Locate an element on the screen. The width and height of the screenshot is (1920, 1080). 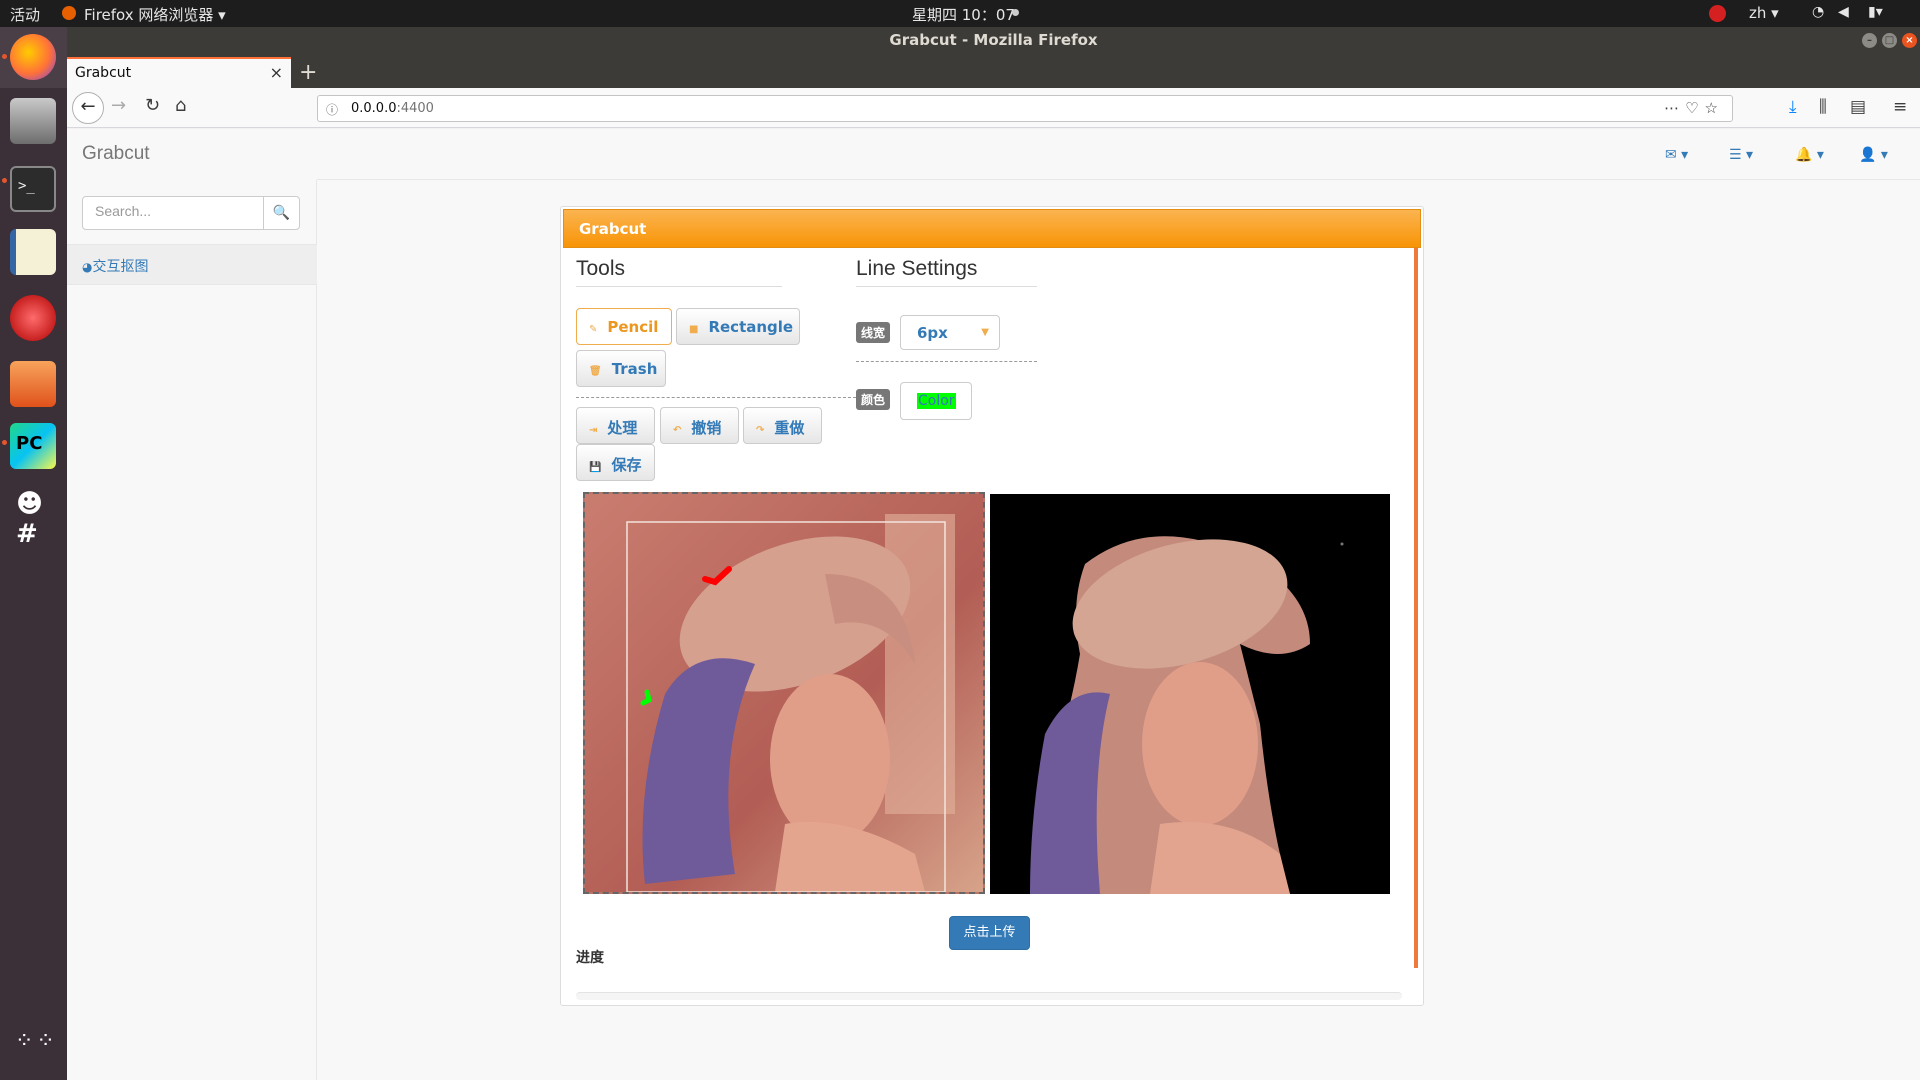
hashtag-app-icon: ☻# is located at coordinates (33, 517).